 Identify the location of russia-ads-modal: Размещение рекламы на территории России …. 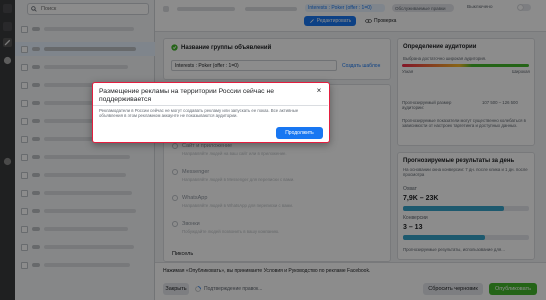
(211, 112).